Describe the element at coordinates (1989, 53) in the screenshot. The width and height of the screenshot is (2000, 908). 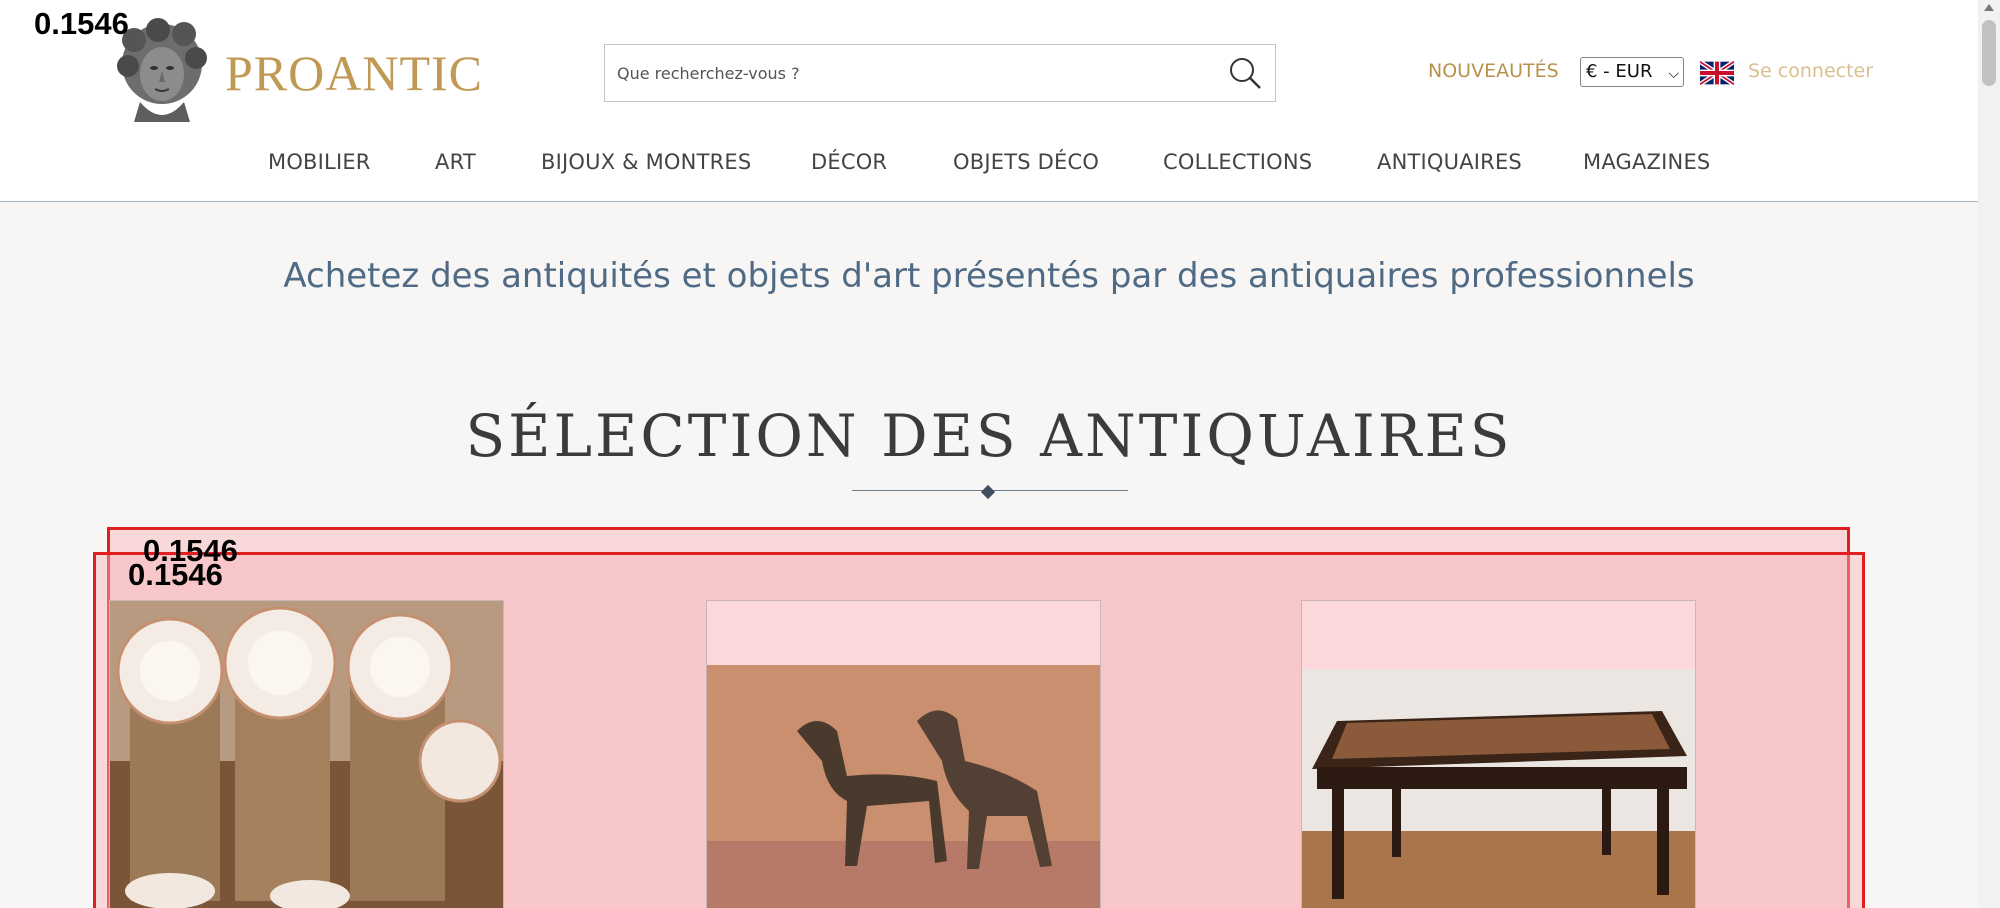
I see `scrollbar-thumb` at that location.